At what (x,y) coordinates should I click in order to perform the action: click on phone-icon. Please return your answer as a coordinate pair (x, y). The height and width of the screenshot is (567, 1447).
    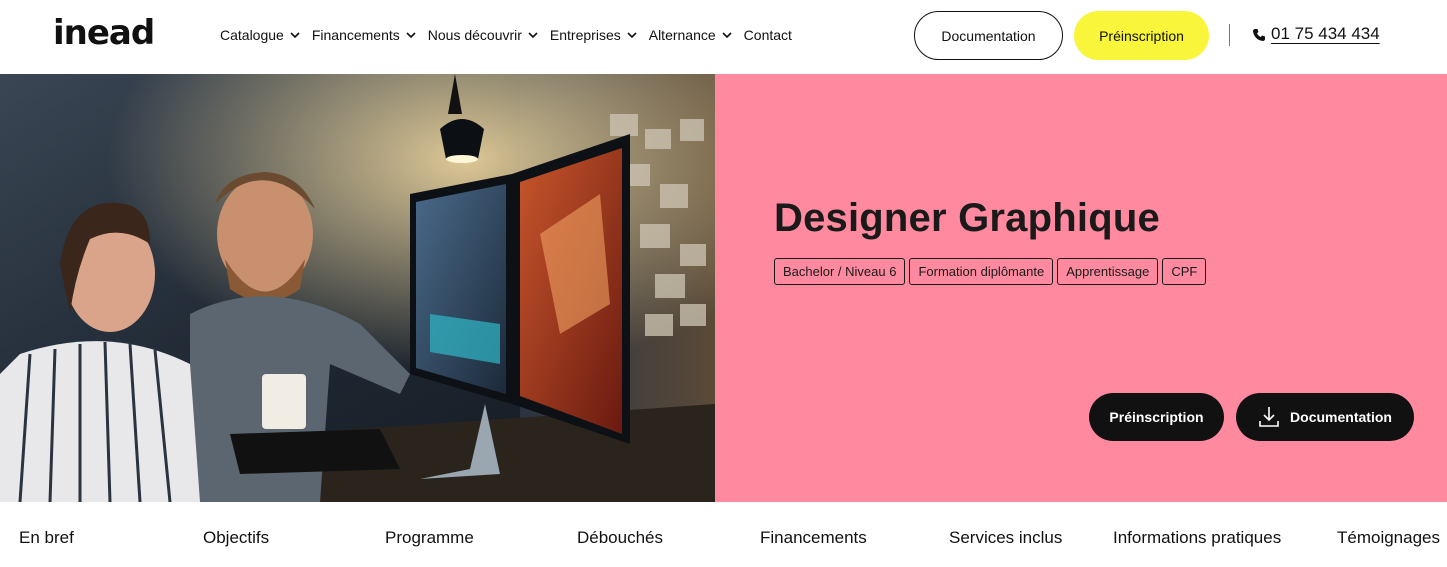
    Looking at the image, I should click on (1259, 34).